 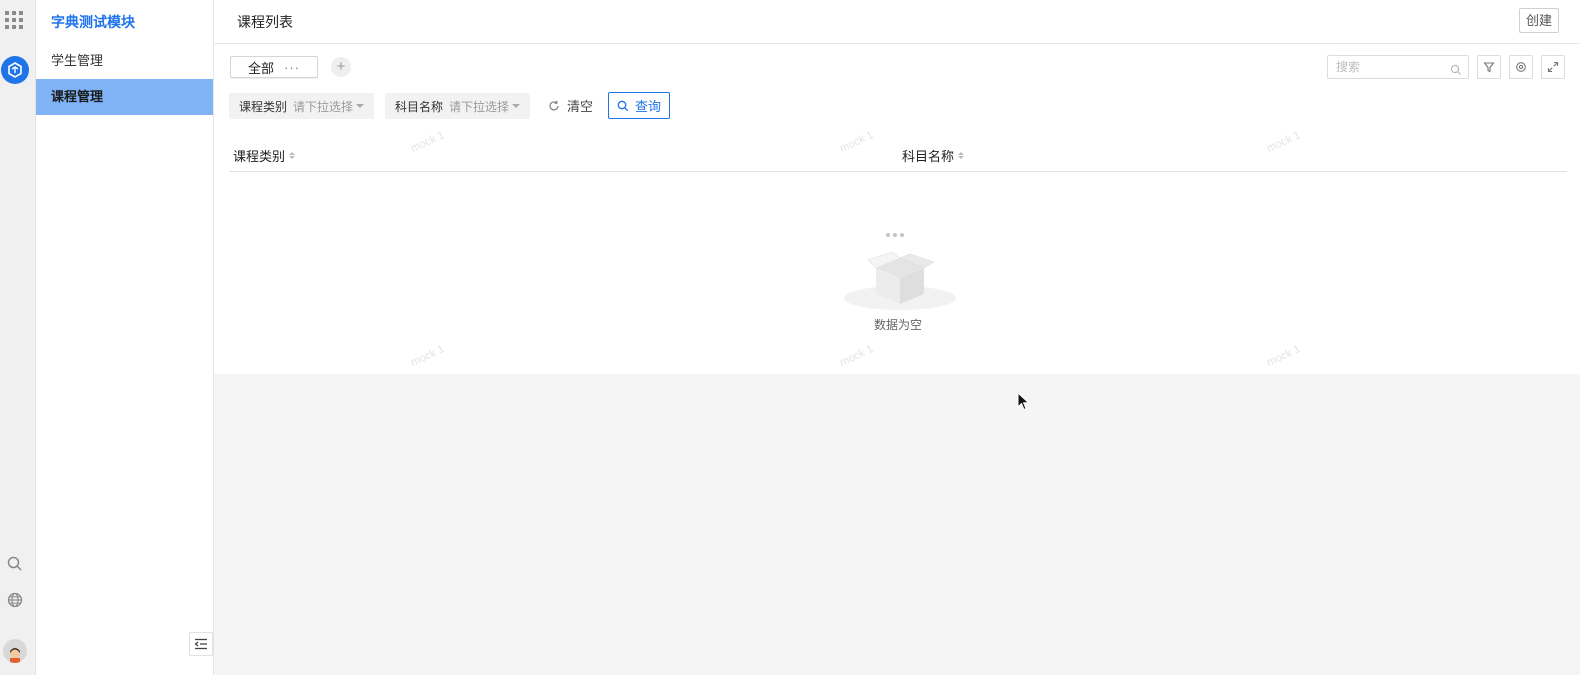 I want to click on sidebar: 字典测试模块 学生管理 课程管理, so click(x=125, y=337).